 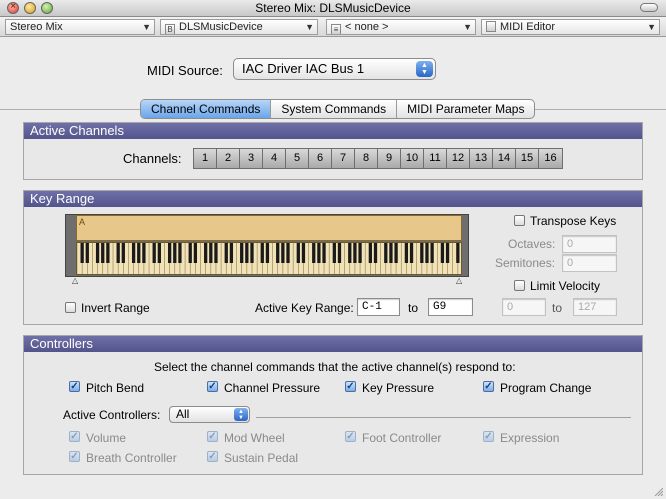 What do you see at coordinates (274, 158) in the screenshot?
I see `channel-button: 4` at bounding box center [274, 158].